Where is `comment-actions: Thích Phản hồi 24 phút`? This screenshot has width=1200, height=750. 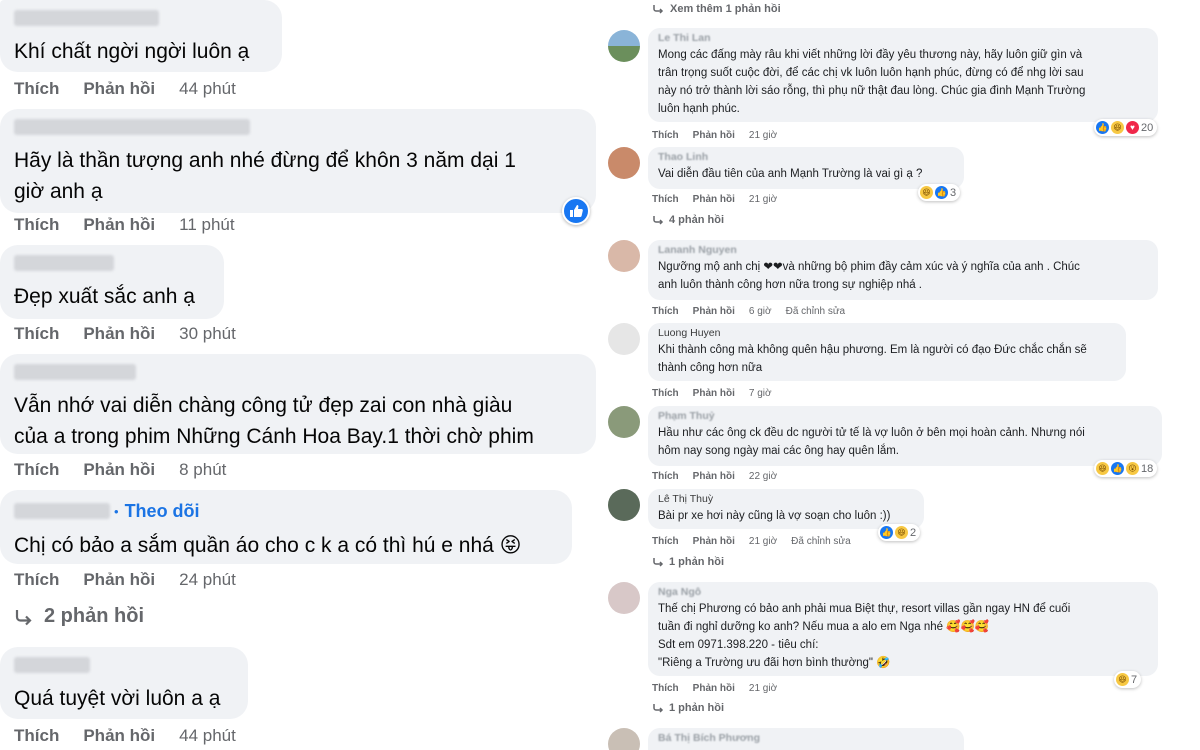 comment-actions: Thích Phản hồi 24 phút is located at coordinates (125, 580).